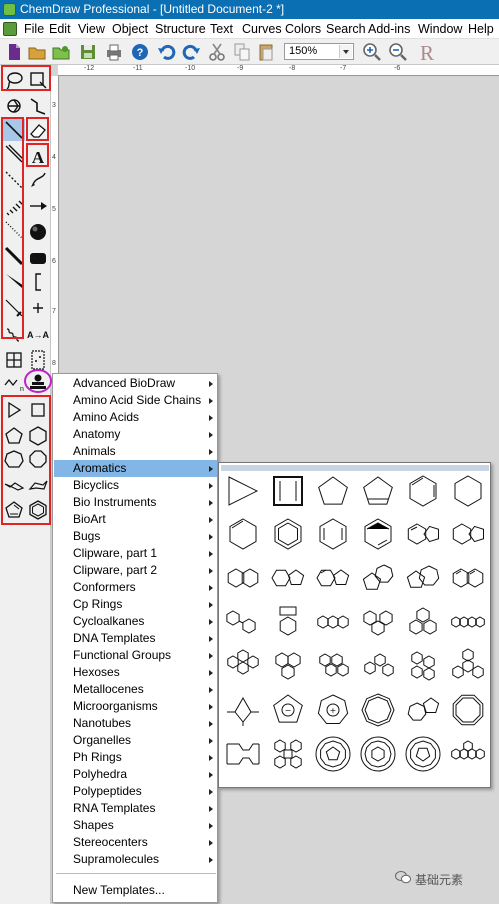 This screenshot has width=499, height=904. What do you see at coordinates (14, 308) in the screenshot?
I see `wedged-hashed-bond-icon` at bounding box center [14, 308].